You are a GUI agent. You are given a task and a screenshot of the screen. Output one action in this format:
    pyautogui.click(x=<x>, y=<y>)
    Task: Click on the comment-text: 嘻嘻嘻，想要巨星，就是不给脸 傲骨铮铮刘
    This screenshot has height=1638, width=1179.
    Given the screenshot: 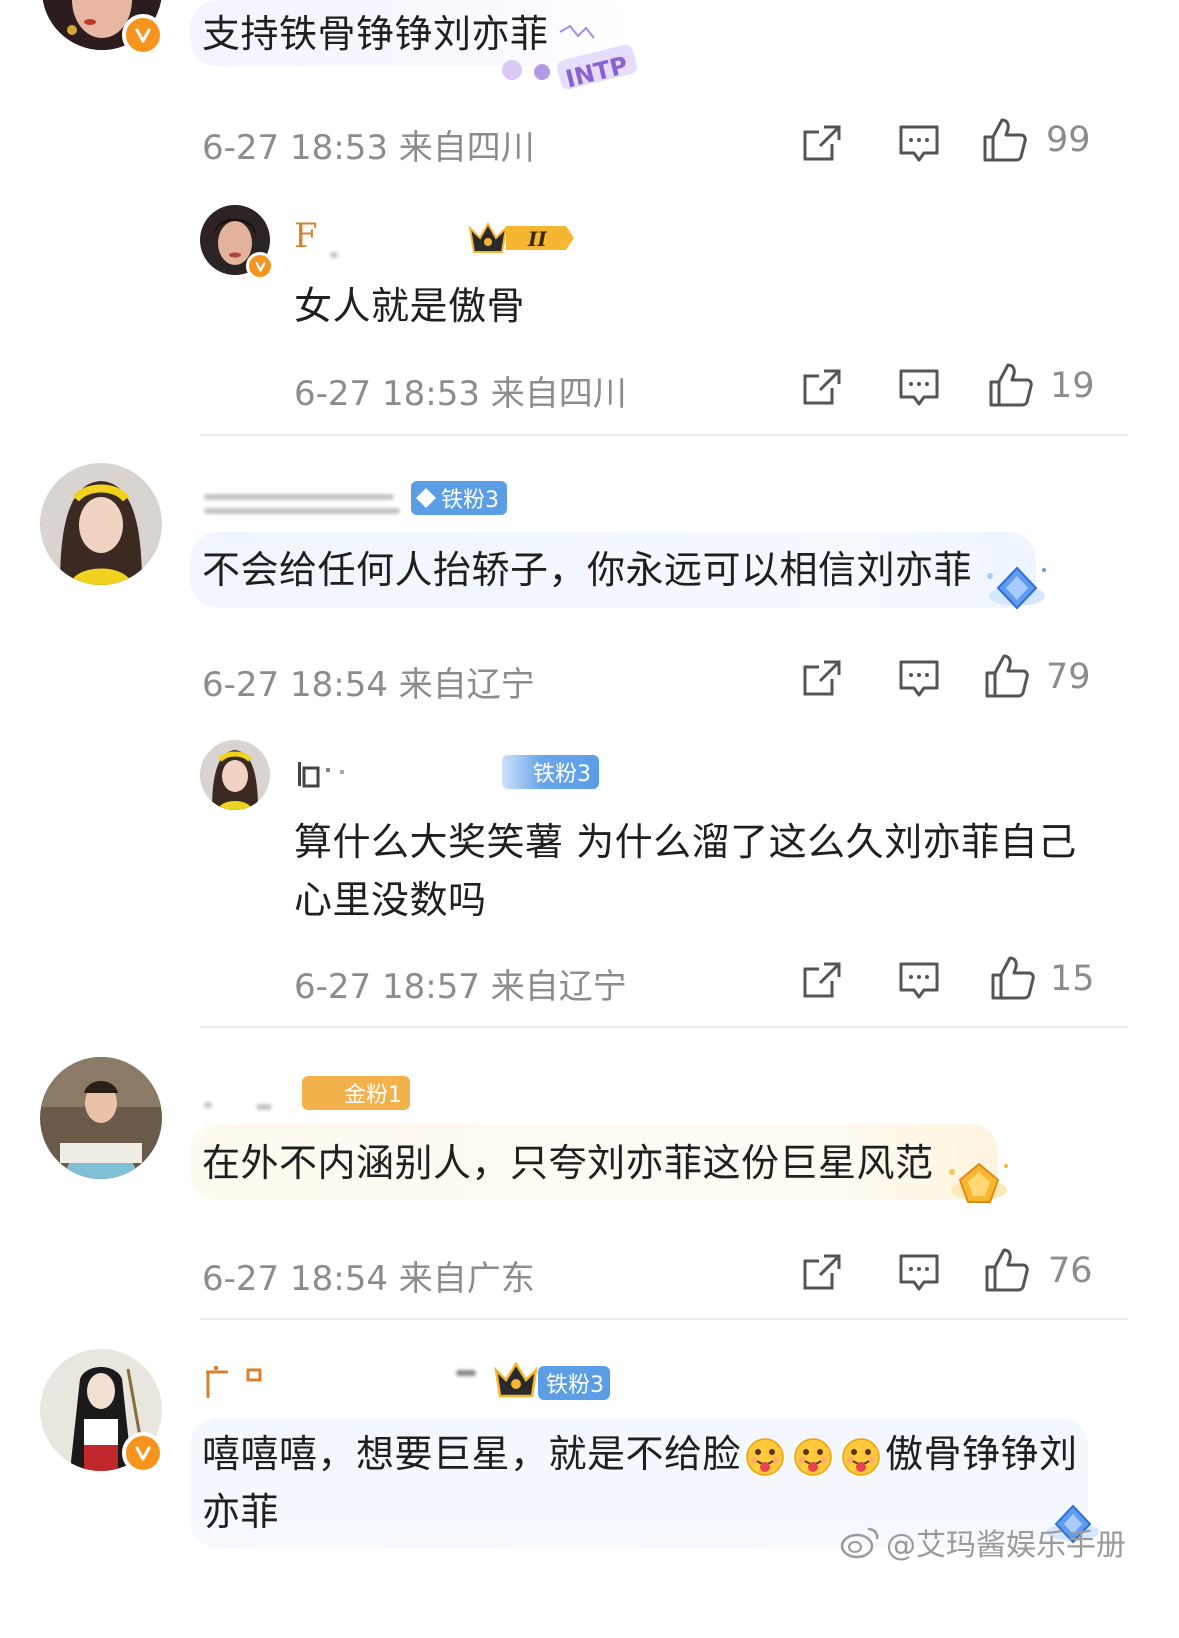 What is the action you would take?
    pyautogui.click(x=640, y=1454)
    